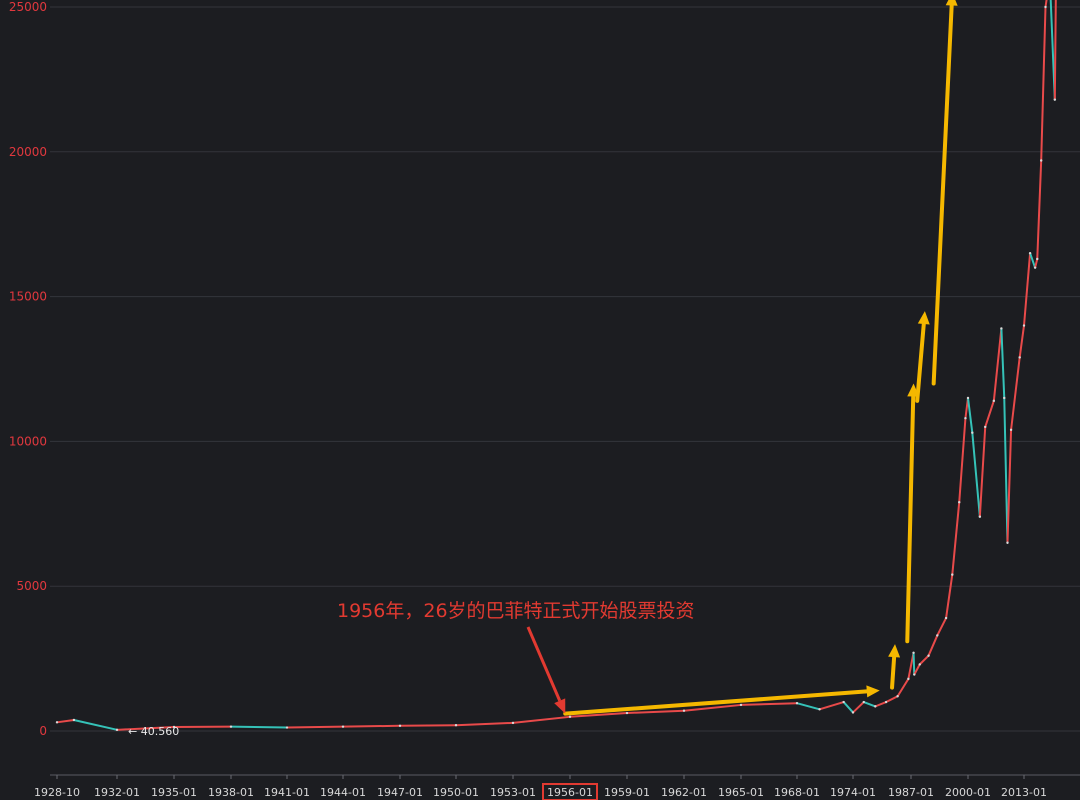 The height and width of the screenshot is (800, 1080). What do you see at coordinates (231, 792) in the screenshot?
I see `x-tick-label: 1938-01` at bounding box center [231, 792].